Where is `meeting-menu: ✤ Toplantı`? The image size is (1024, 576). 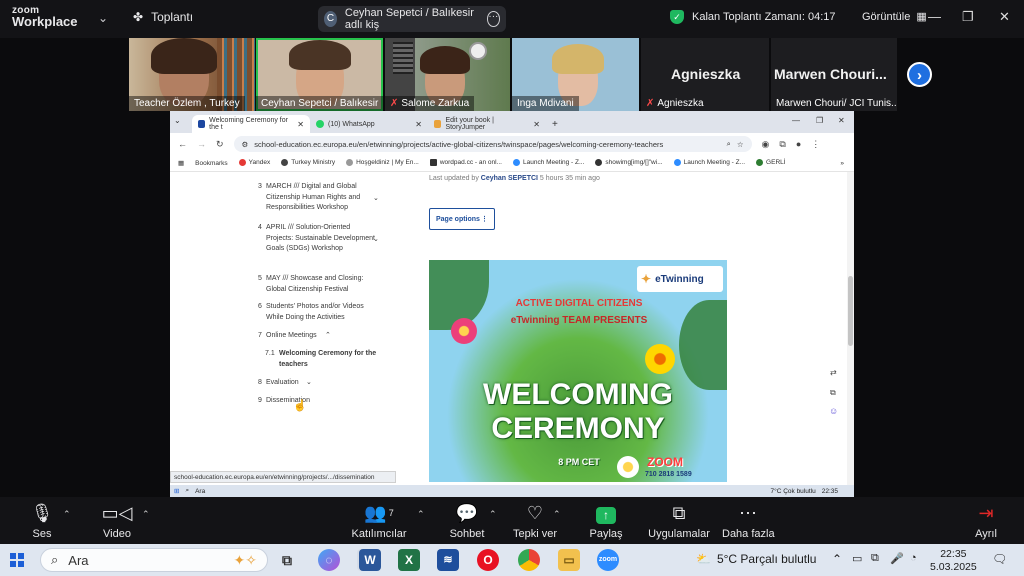 meeting-menu: ✤ Toplantı is located at coordinates (163, 17).